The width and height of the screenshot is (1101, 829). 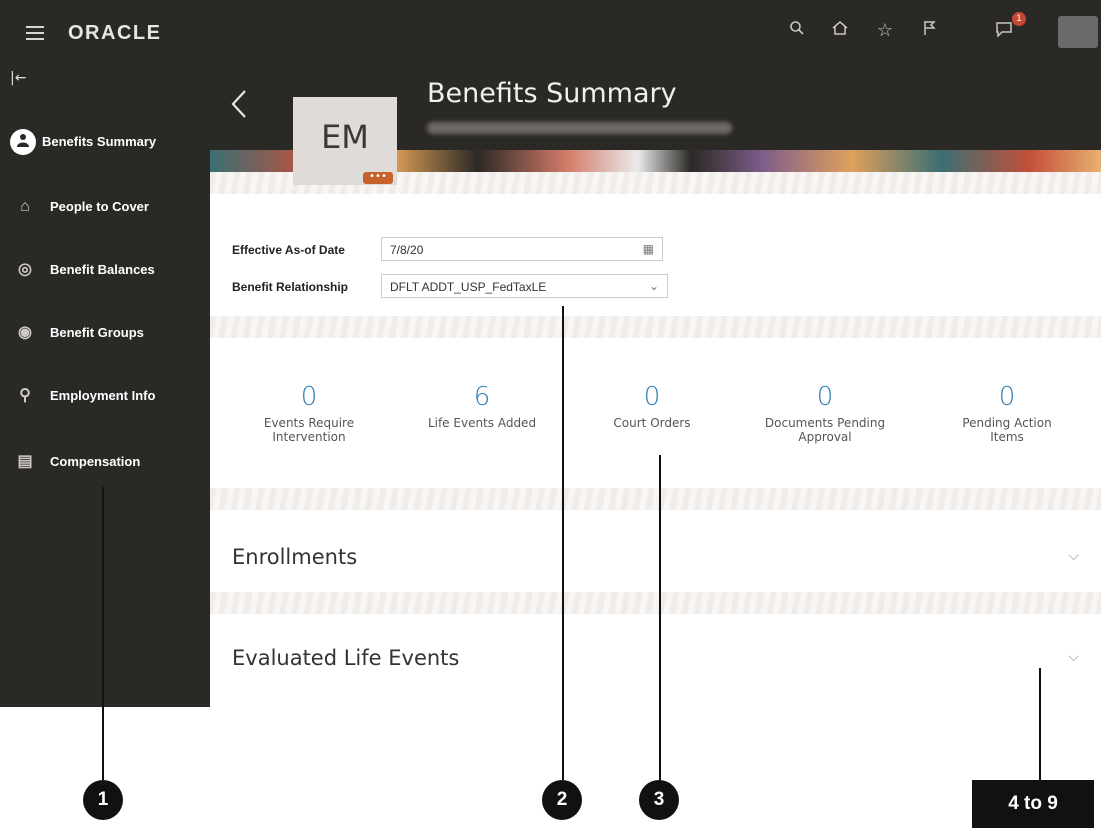 I want to click on benefit-relationship-label: Benefit Relationship, so click(x=290, y=287).